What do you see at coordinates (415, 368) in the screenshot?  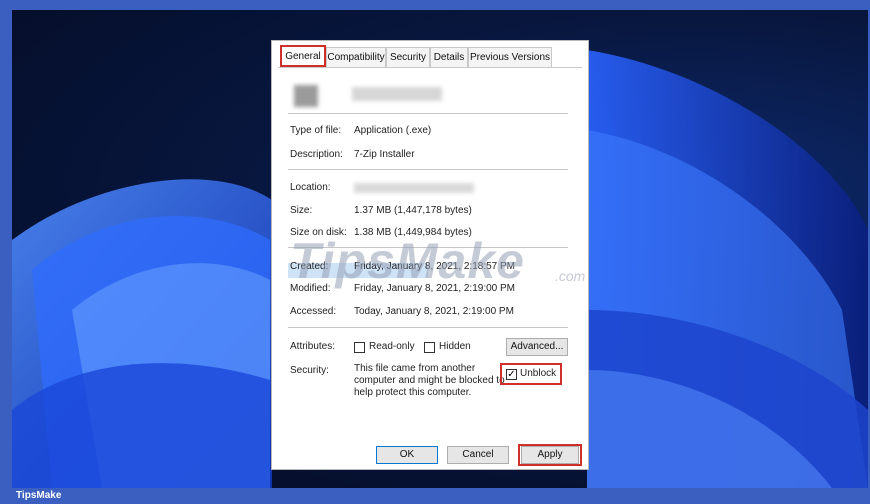 I see `security-message-line-1: This file came from another` at bounding box center [415, 368].